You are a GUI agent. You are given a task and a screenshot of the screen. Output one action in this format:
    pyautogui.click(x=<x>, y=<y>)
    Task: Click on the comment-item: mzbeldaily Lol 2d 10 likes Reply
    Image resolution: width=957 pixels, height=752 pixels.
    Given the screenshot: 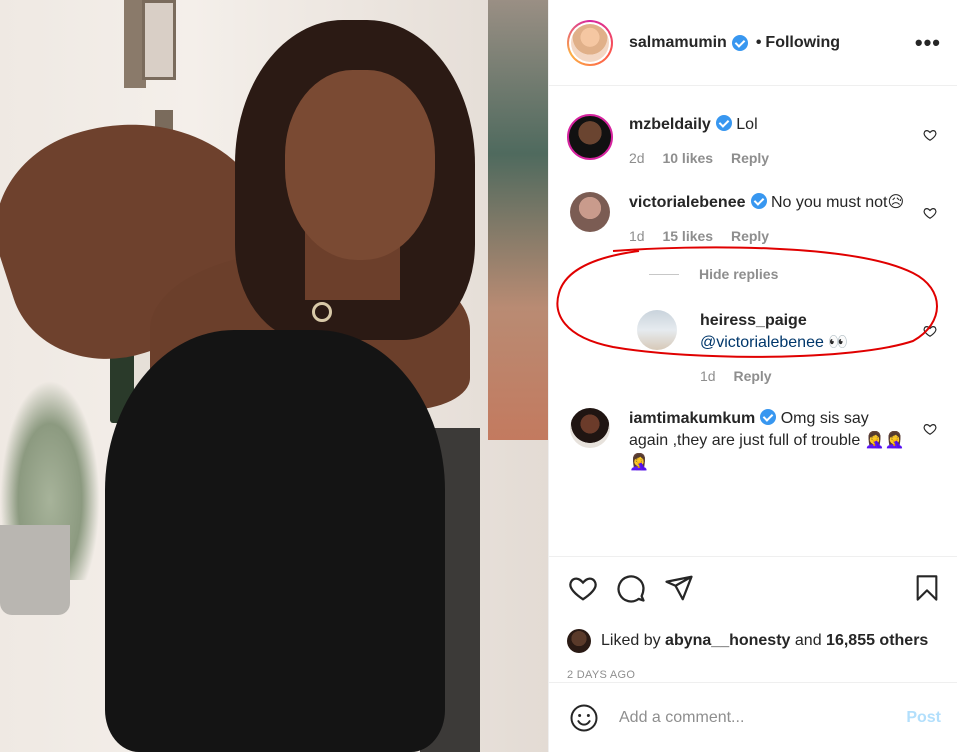 What is the action you would take?
    pyautogui.click(x=754, y=140)
    